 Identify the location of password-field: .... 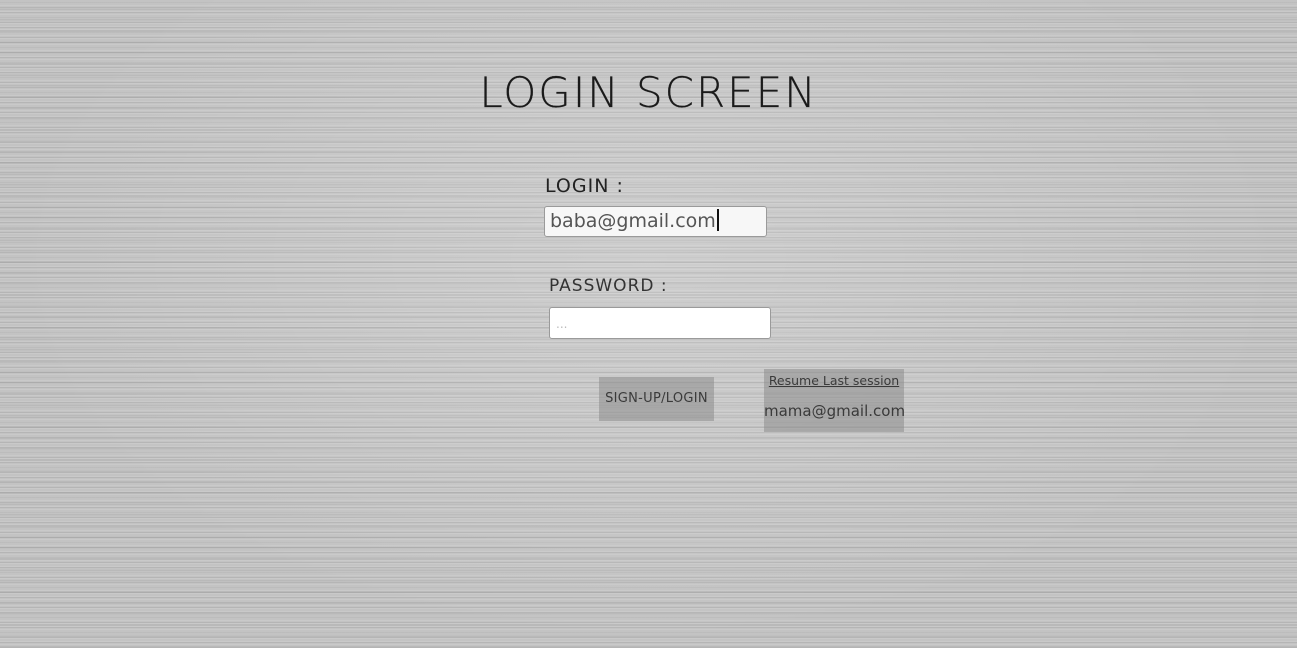
(660, 323).